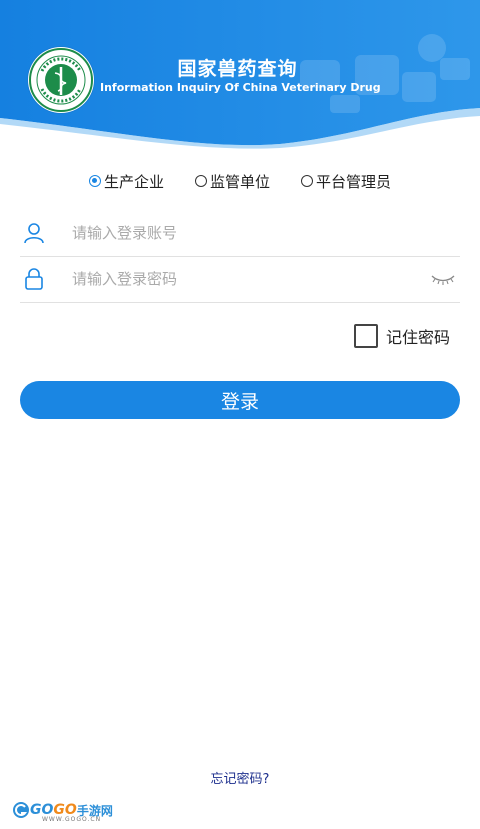 This screenshot has width=480, height=829. I want to click on remember-password-toggle: 记住密码, so click(401, 336).